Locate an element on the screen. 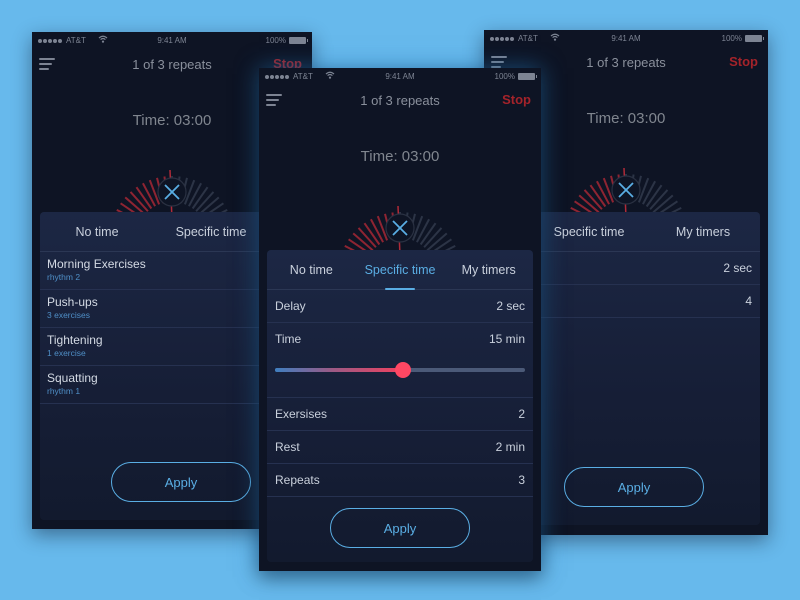 Image resolution: width=800 pixels, height=600 pixels. setting-label: Time is located at coordinates (288, 339).